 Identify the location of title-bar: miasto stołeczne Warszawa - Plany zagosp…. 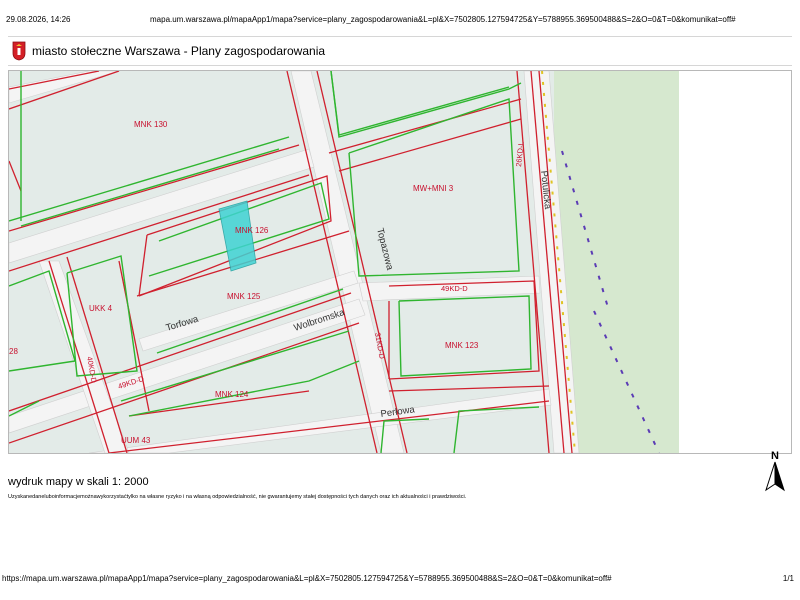
(400, 51).